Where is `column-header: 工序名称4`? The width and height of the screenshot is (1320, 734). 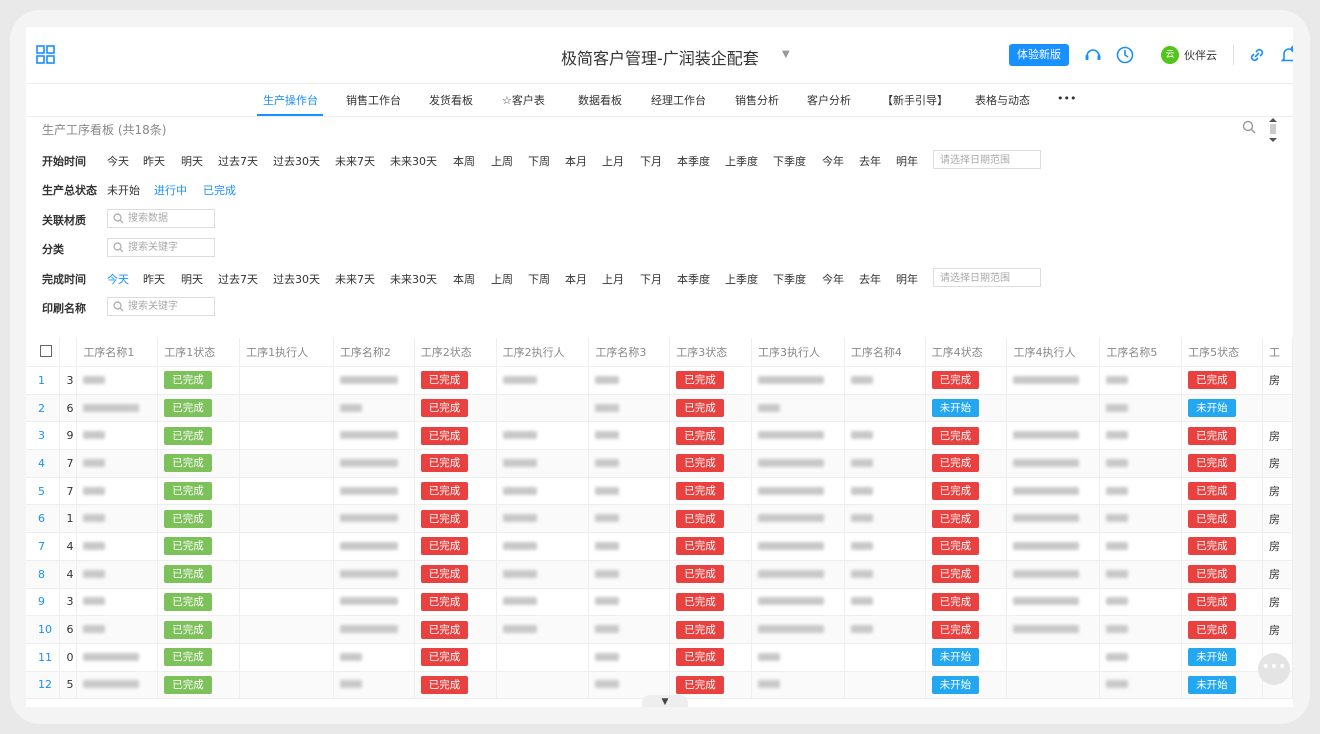 column-header: 工序名称4 is located at coordinates (885, 352).